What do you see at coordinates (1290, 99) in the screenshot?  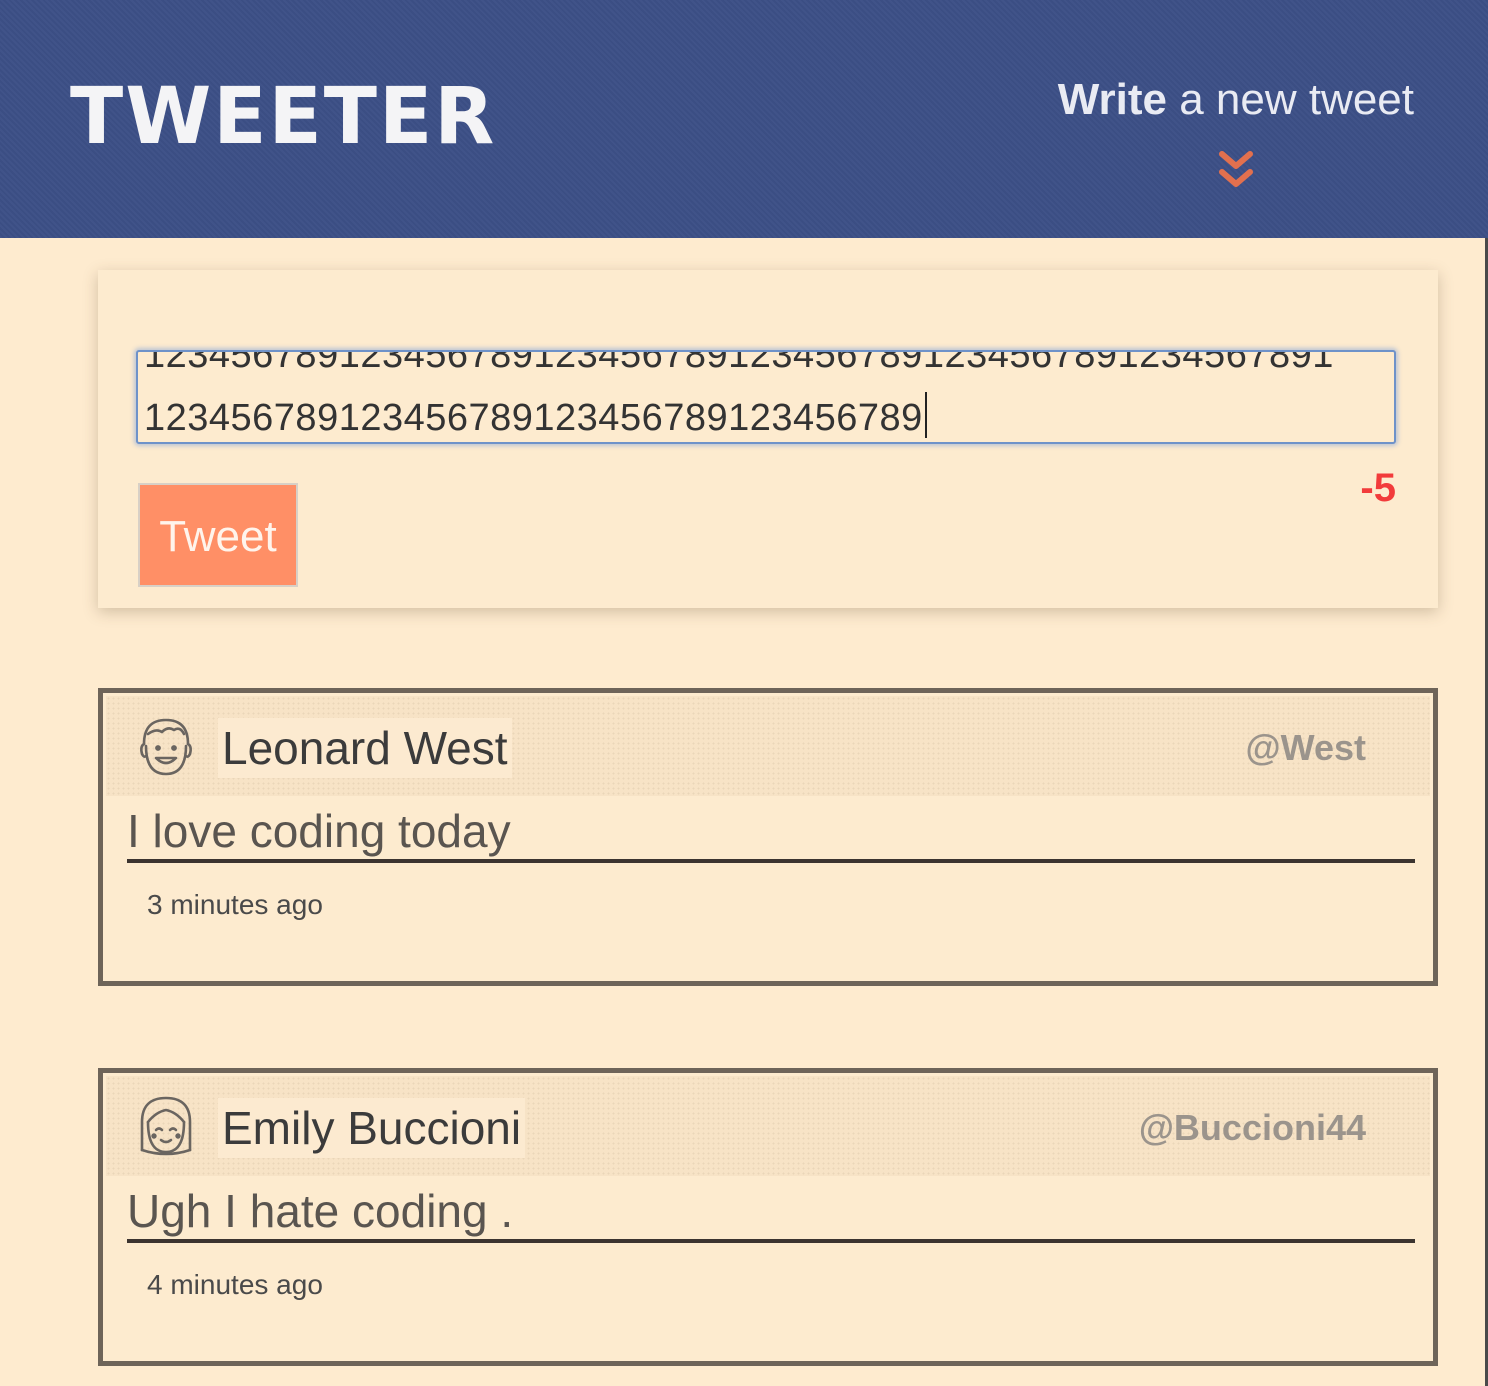 I see `compose-toggle-text: a new tweet` at bounding box center [1290, 99].